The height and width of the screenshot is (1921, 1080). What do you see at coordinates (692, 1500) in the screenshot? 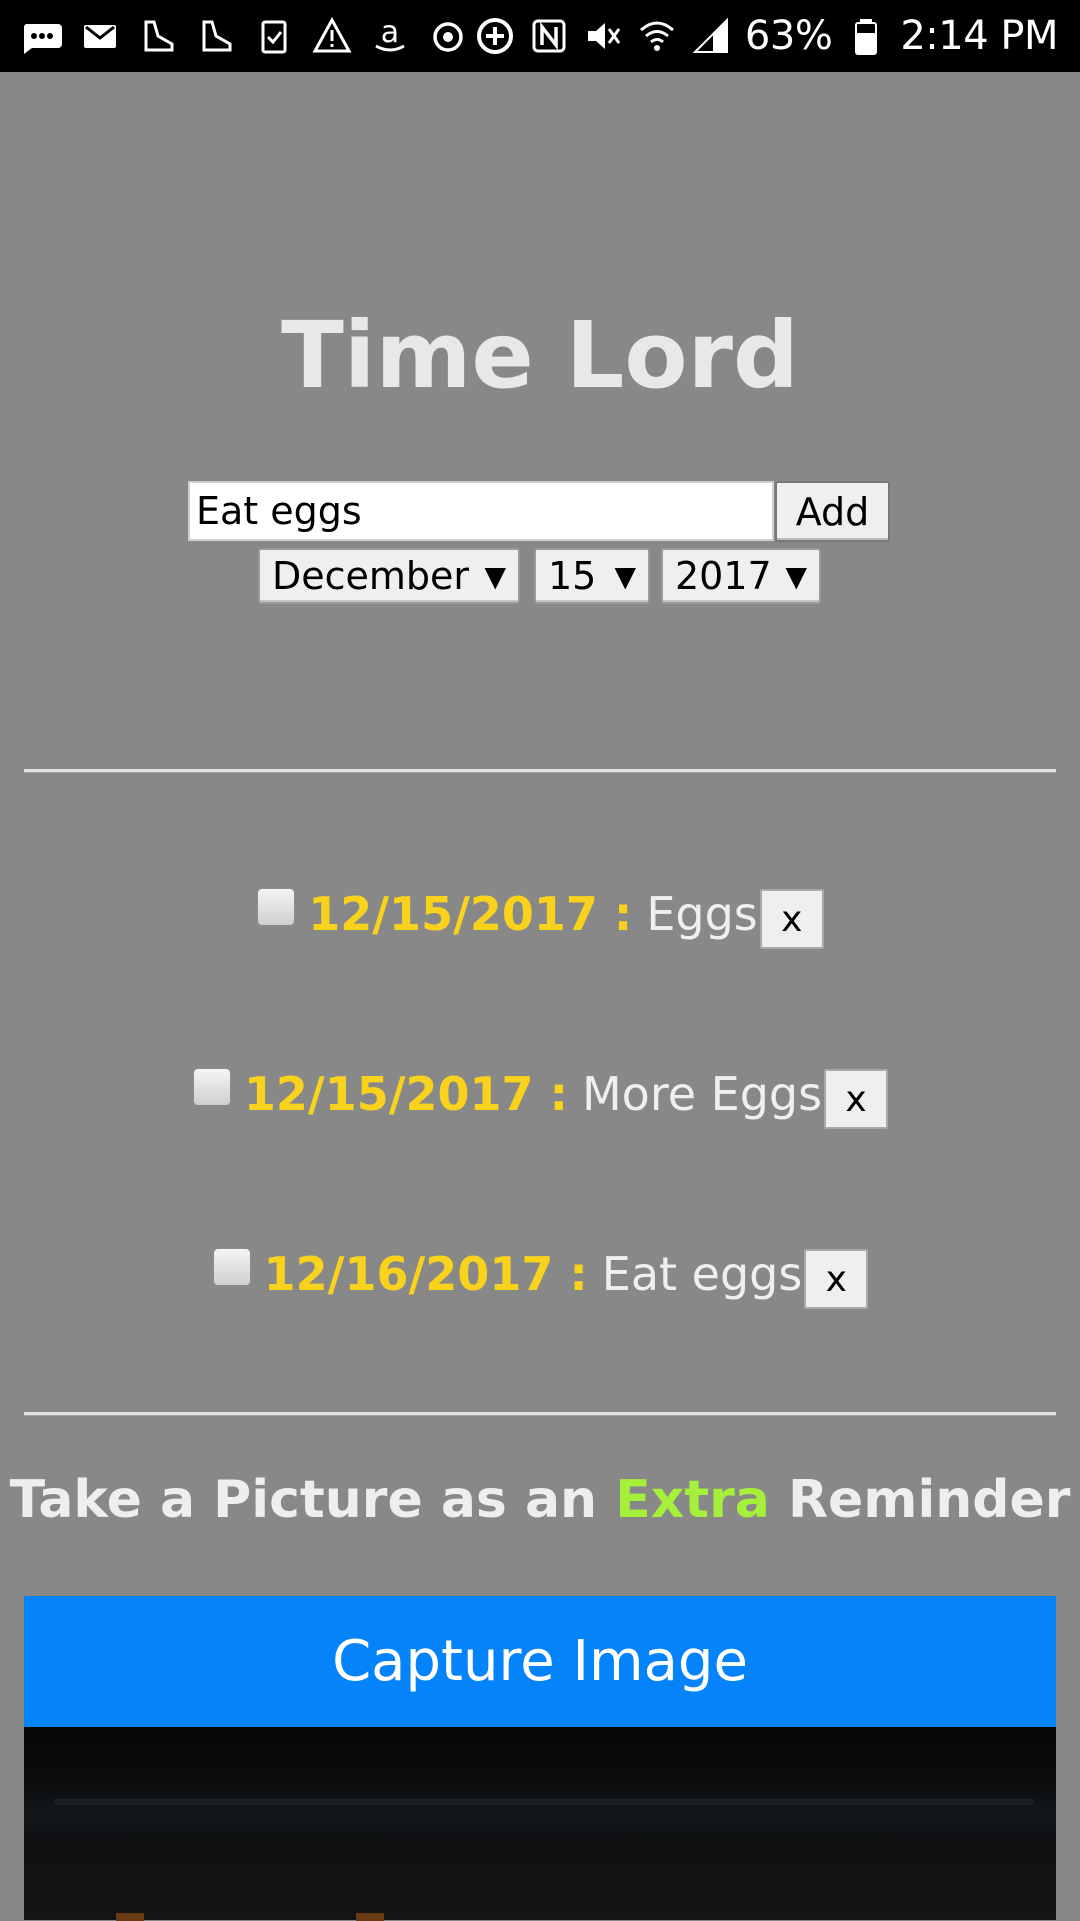
I see `photo-heading-accent: Extra` at bounding box center [692, 1500].